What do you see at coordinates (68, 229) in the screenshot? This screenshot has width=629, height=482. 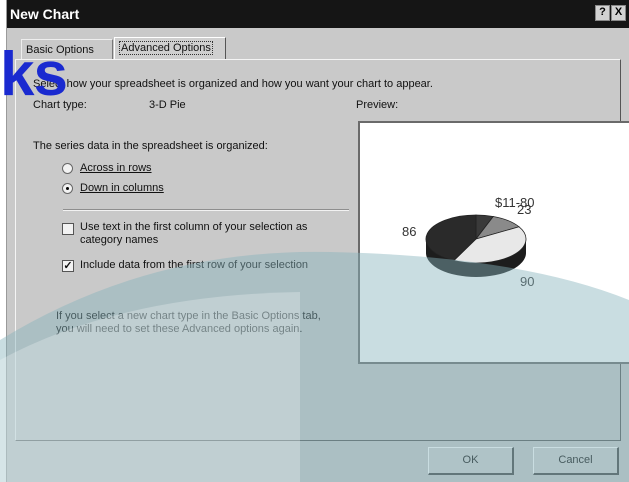 I see `checkbox-first-column-category` at bounding box center [68, 229].